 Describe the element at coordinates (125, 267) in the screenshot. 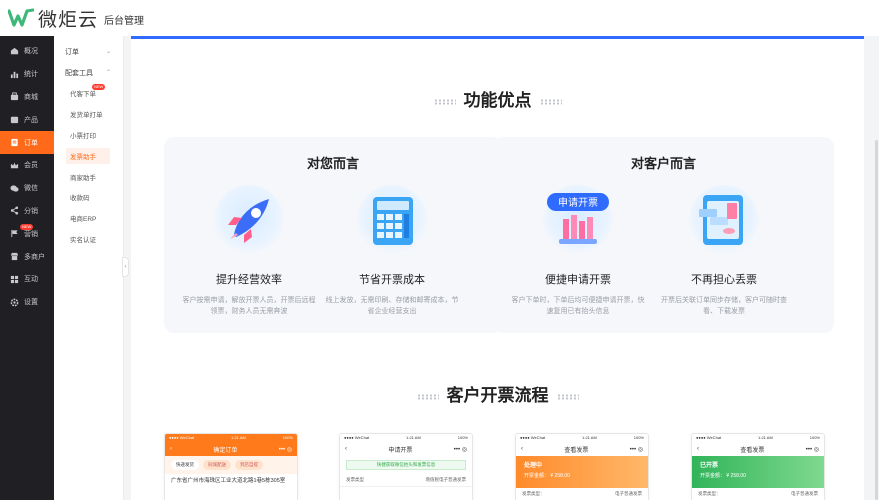

I see `collapse-menu-button: ‹` at that location.